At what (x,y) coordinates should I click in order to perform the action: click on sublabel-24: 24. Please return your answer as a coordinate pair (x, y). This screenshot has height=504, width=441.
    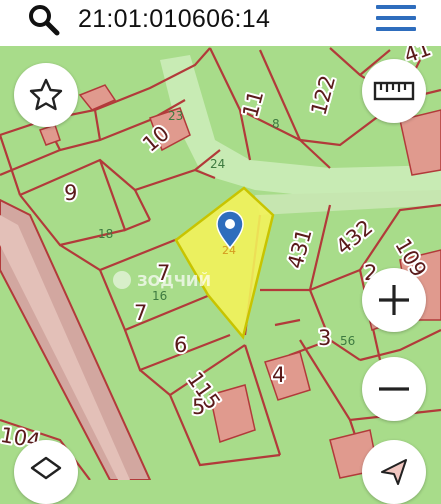
    Looking at the image, I should click on (217, 164).